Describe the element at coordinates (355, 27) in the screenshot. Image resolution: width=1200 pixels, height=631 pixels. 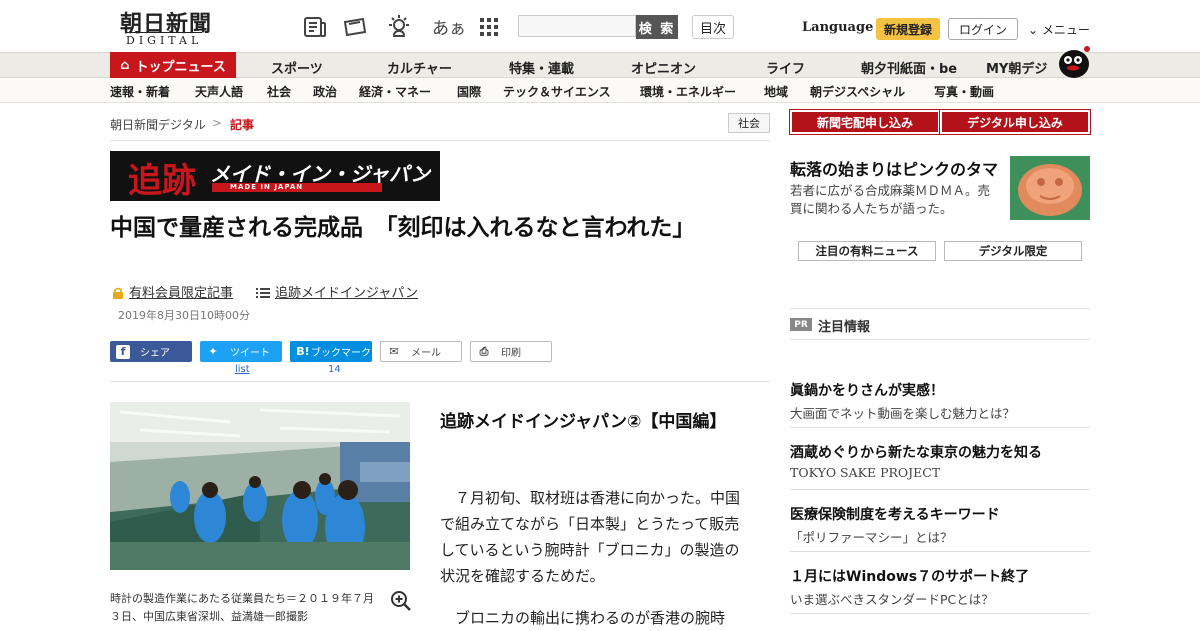
I see `ticket-icon` at that location.